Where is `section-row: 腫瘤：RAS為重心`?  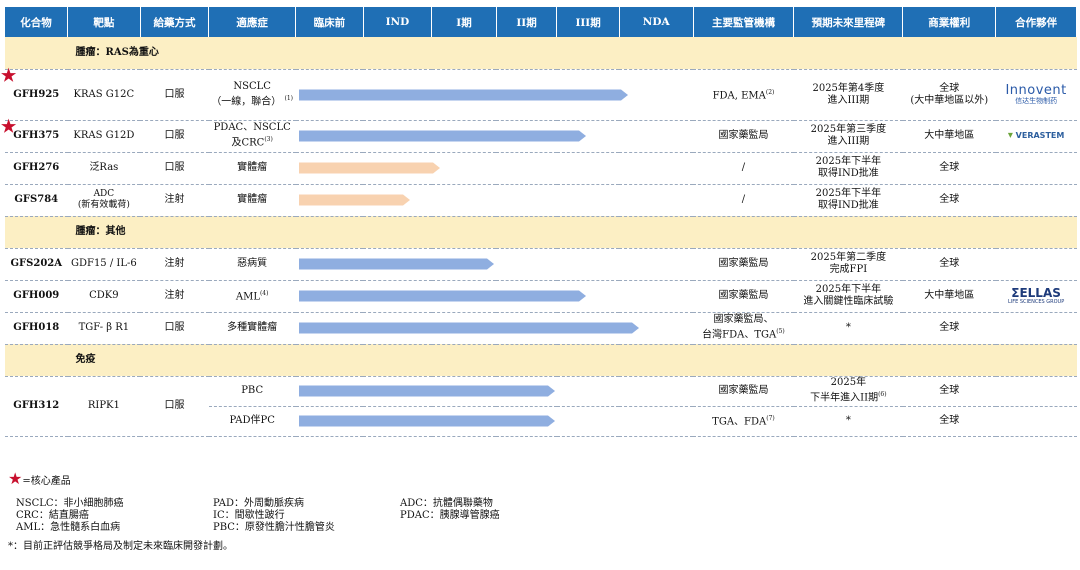
section-row: 腫瘤：RAS為重心 is located at coordinates (541, 53).